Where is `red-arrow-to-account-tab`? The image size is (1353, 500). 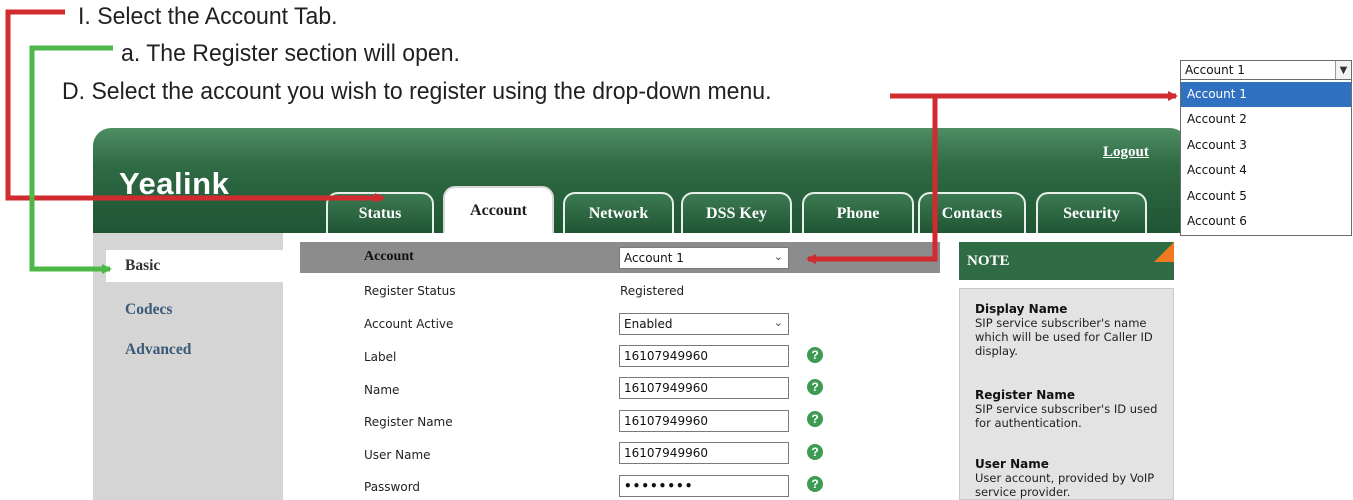
red-arrow-to-account-tab is located at coordinates (195, 106).